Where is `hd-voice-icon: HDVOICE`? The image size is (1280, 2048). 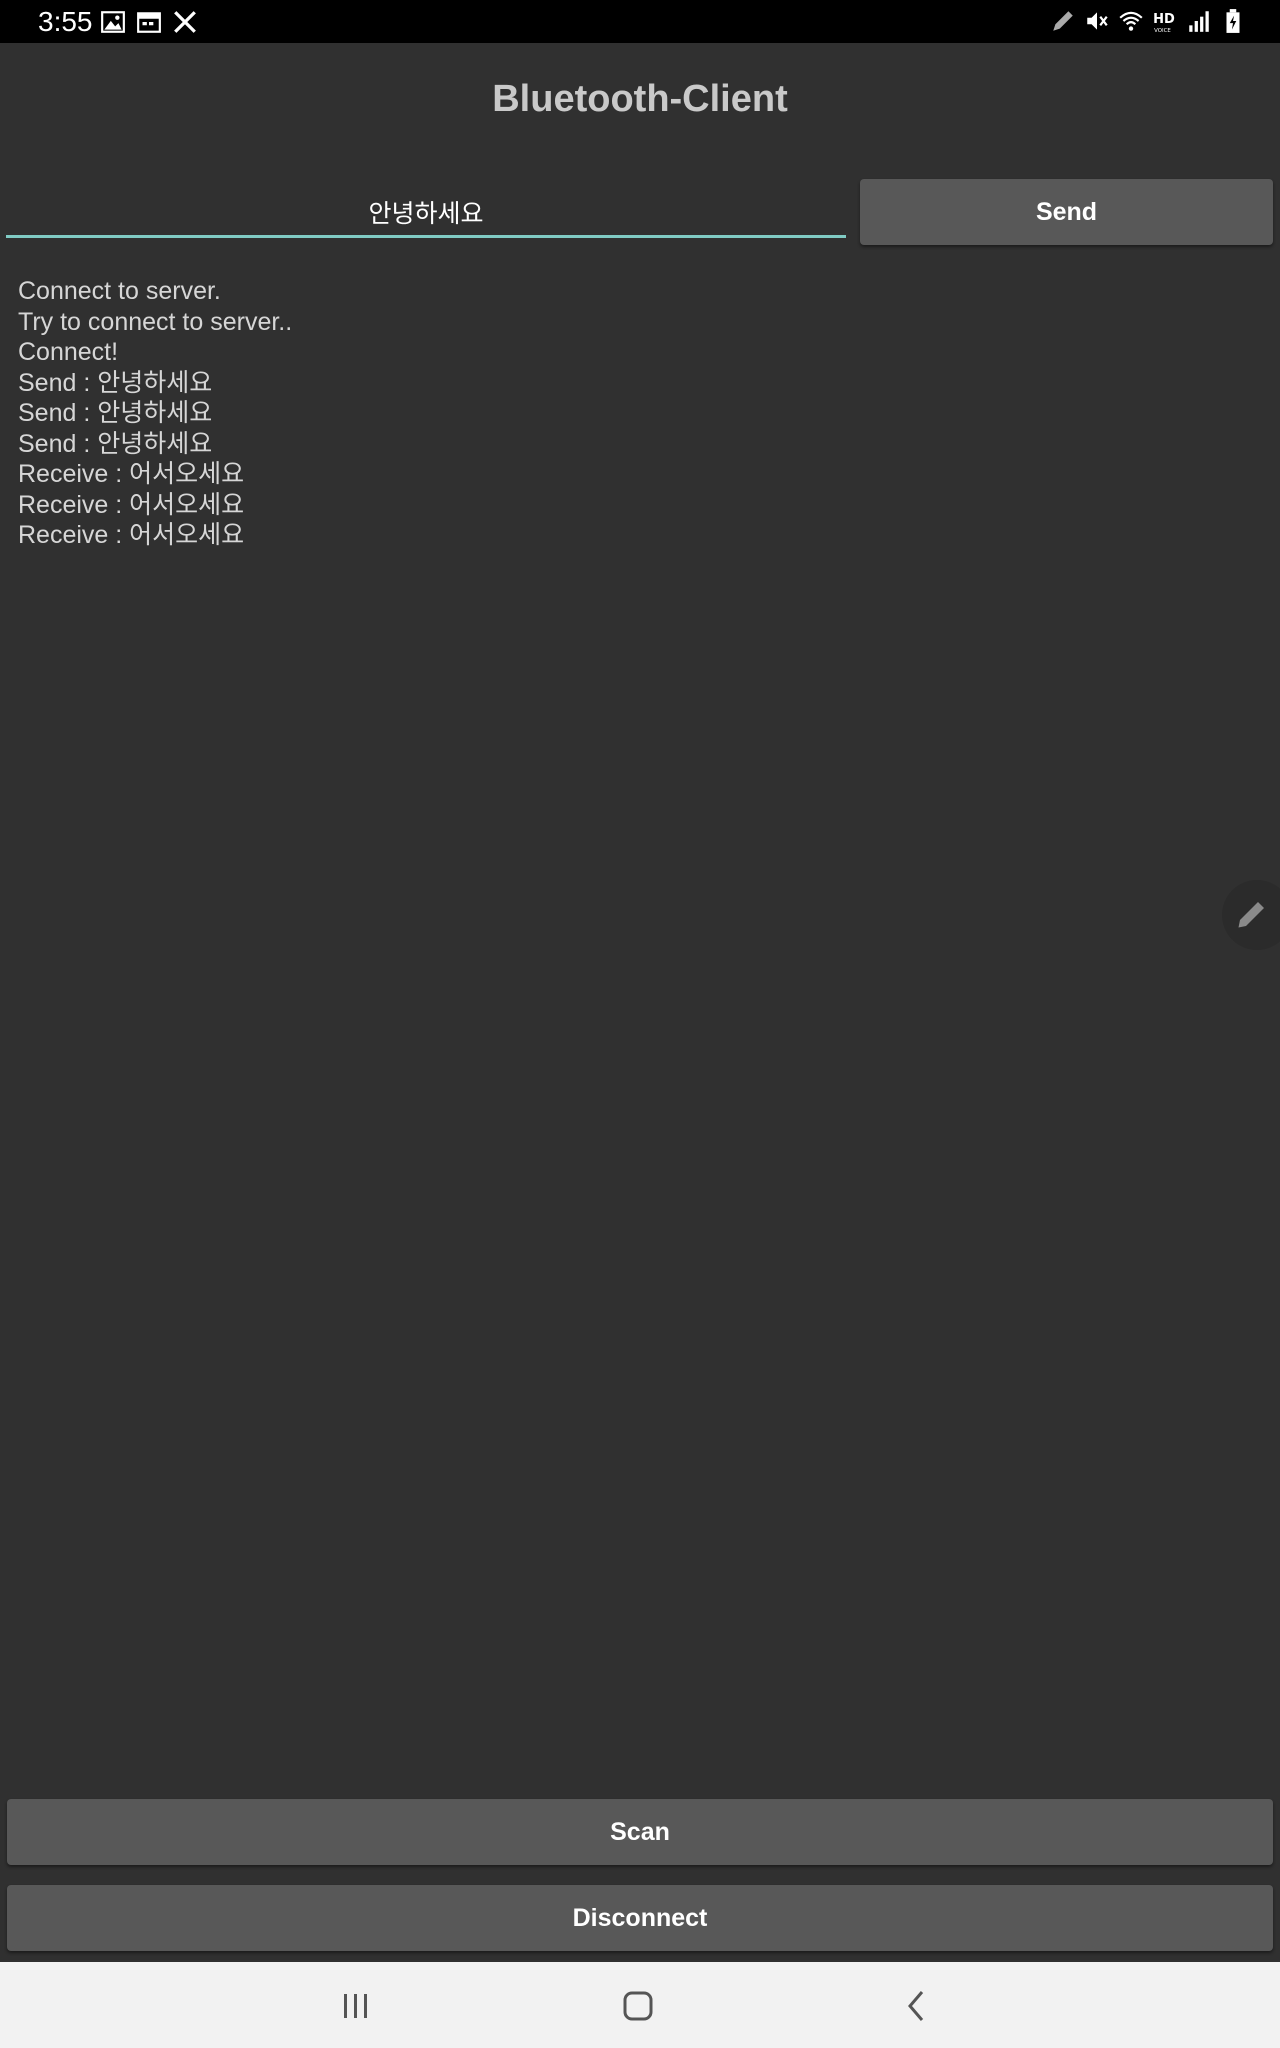
hd-voice-icon: HDVOICE is located at coordinates (1164, 23).